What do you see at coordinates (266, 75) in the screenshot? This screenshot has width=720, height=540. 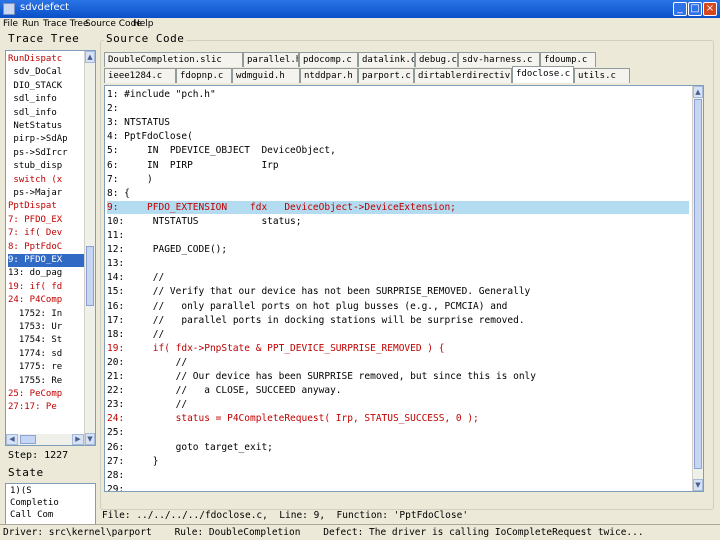 I see `tab-wdmguid-h: wdmguid.h` at bounding box center [266, 75].